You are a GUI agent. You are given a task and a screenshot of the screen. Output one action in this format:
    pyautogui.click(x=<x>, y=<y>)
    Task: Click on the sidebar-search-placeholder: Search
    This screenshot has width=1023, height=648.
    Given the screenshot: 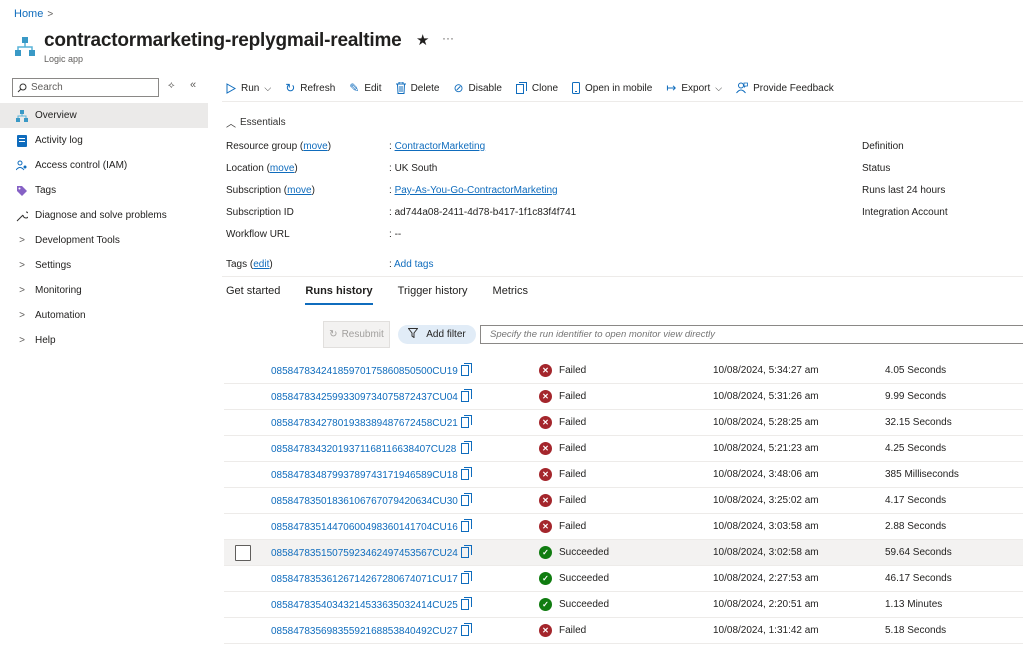 What is the action you would take?
    pyautogui.click(x=47, y=87)
    